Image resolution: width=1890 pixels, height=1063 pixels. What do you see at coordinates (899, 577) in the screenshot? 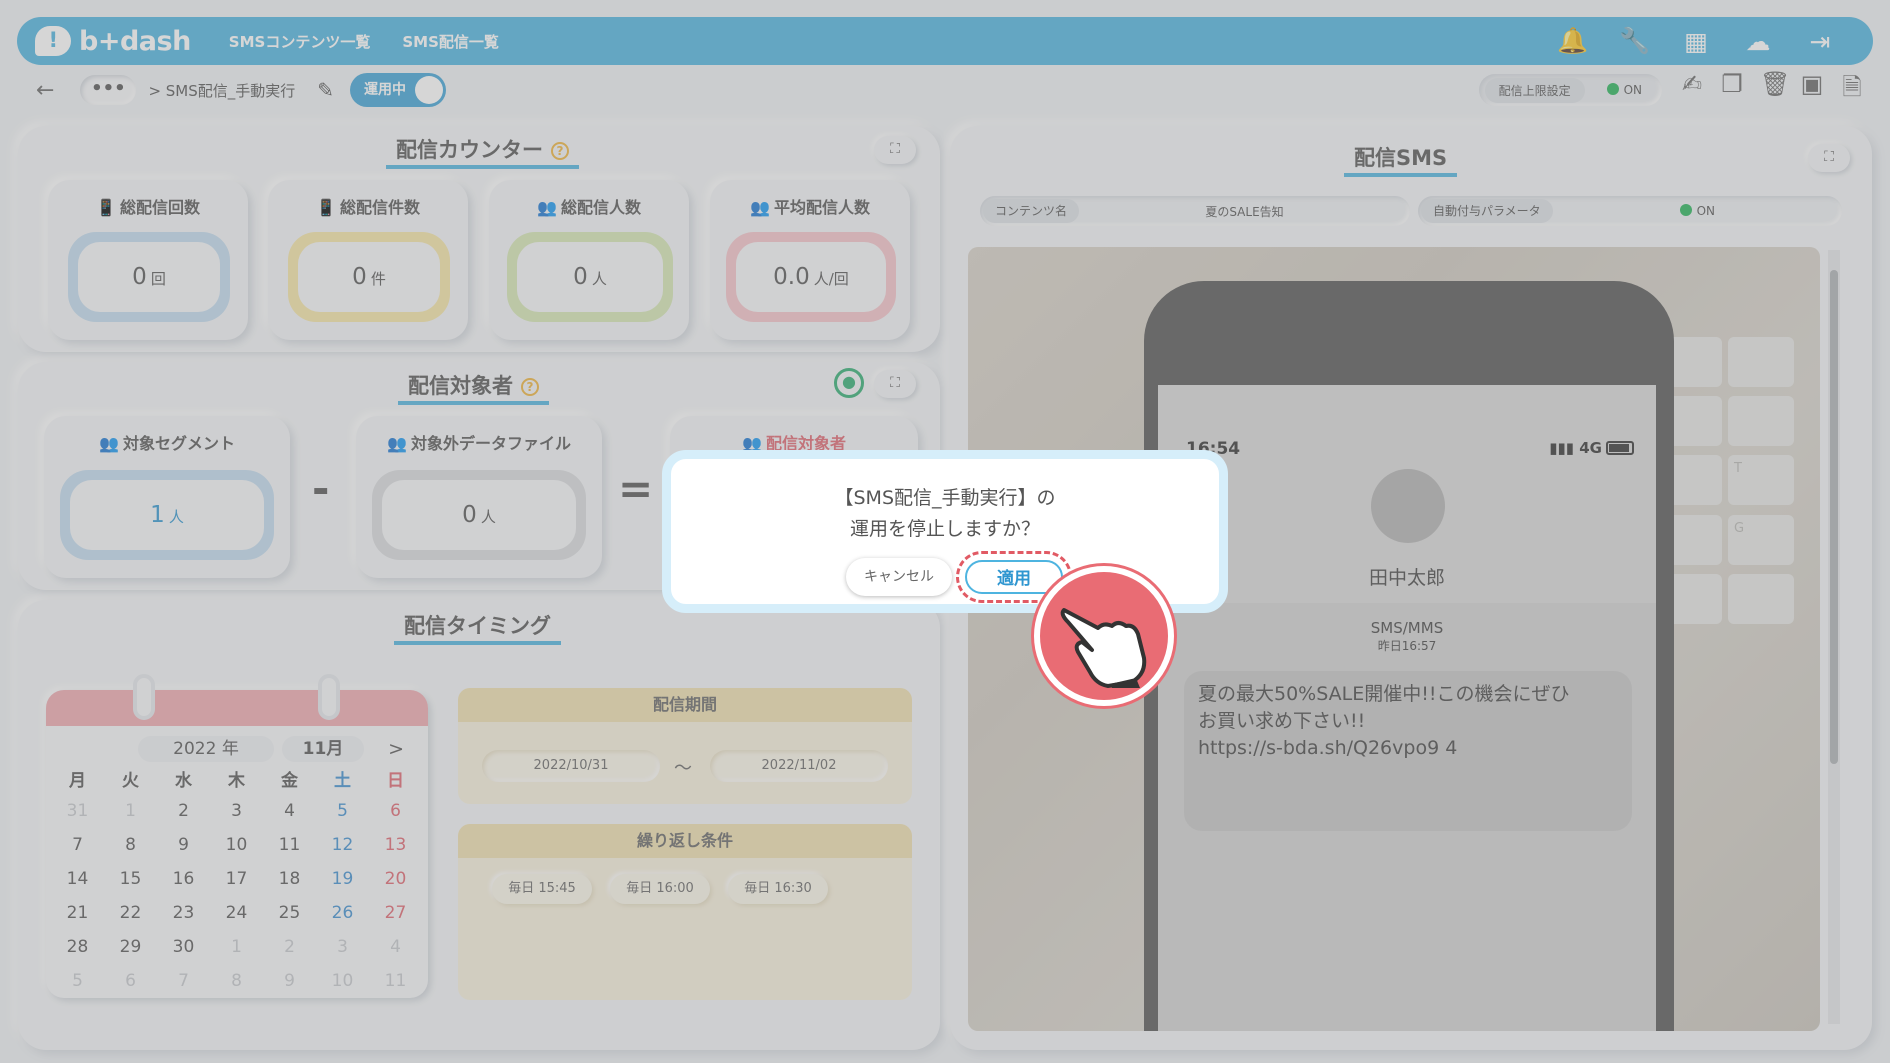
I see `cancel-button: キャンセル` at bounding box center [899, 577].